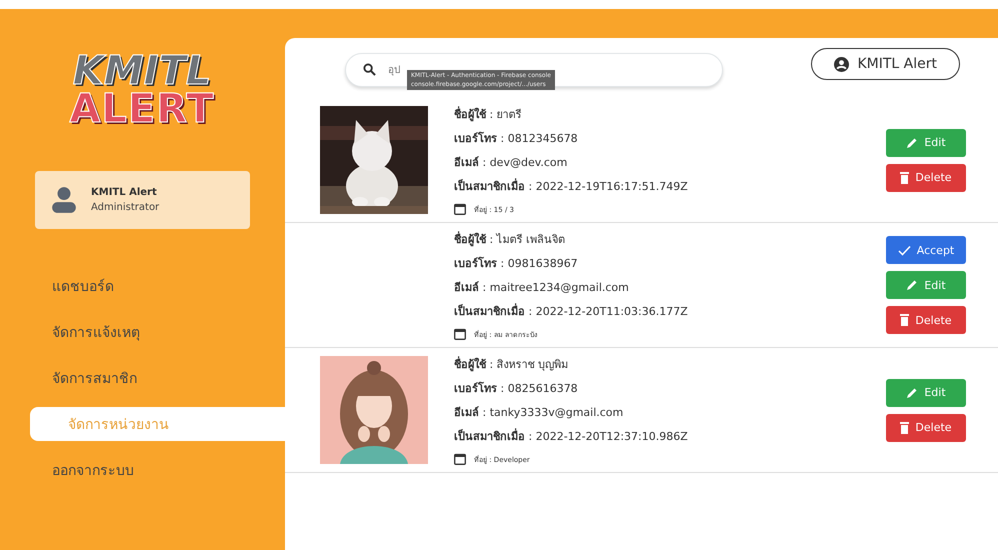 The width and height of the screenshot is (998, 550). What do you see at coordinates (510, 239) in the screenshot?
I see `member-detail: ชื่อผู้ใช้ : ไมตรี เพลินจิต` at bounding box center [510, 239].